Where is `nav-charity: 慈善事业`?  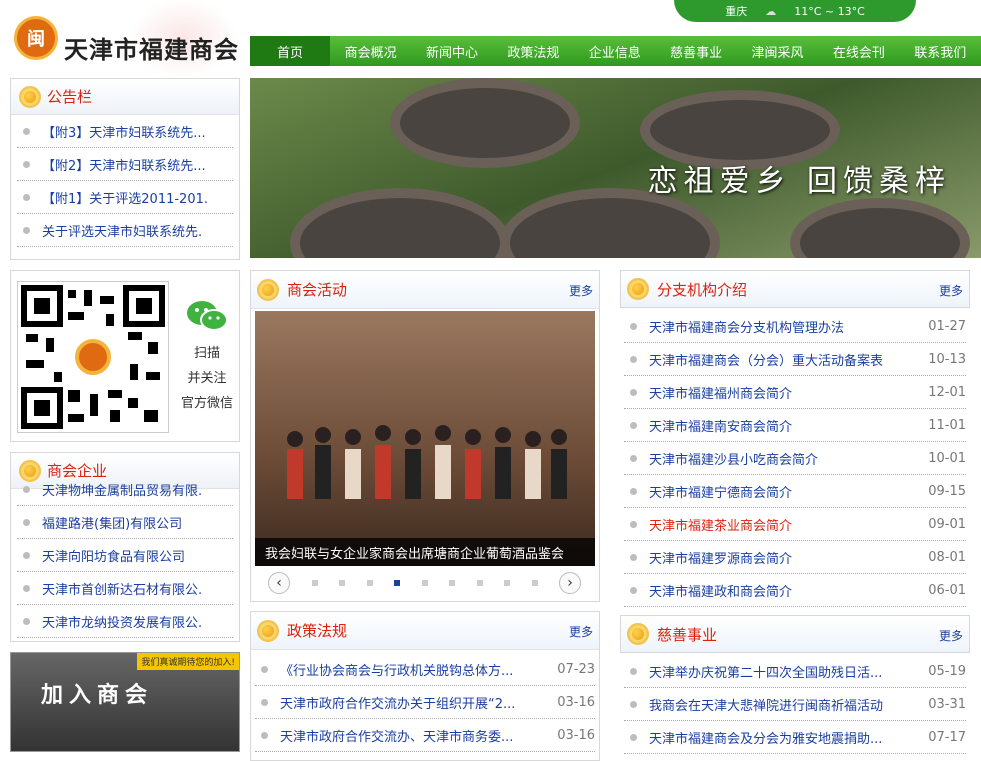 nav-charity: 慈善事业 is located at coordinates (696, 51).